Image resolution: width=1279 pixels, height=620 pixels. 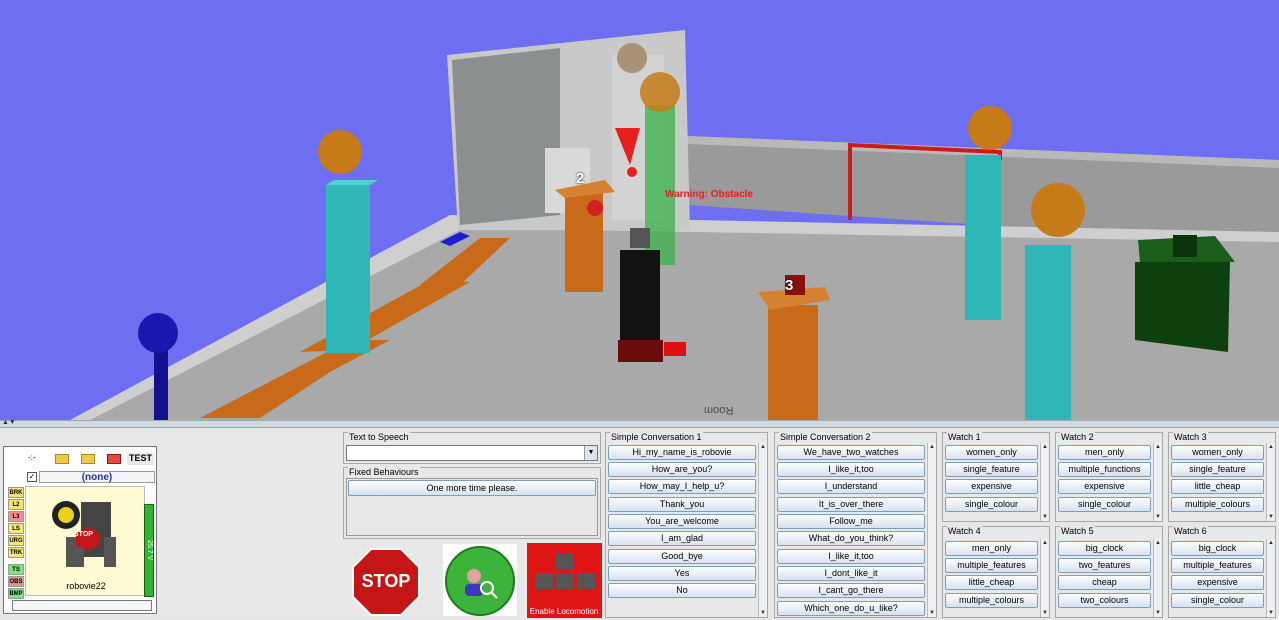 What do you see at coordinates (991, 504) in the screenshot?
I see `watch1-button: single_colour` at bounding box center [991, 504].